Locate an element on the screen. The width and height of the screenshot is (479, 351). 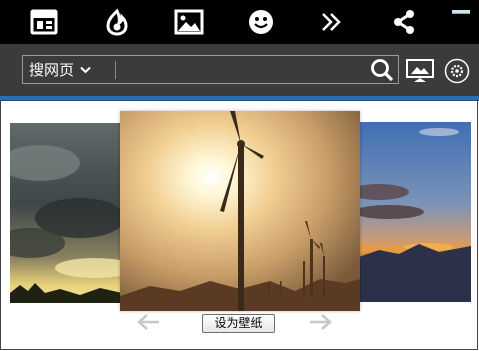
search-engine-label: 搜网页 is located at coordinates (52, 70).